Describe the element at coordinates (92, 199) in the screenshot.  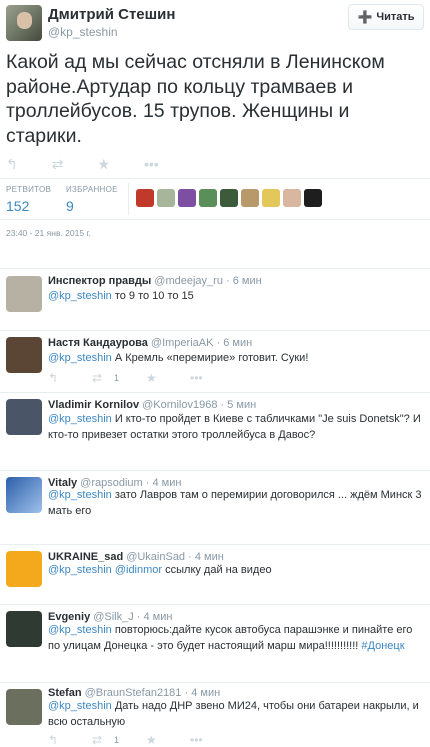
I see `favorites-stat: ИЗБРАННОЕ 9` at that location.